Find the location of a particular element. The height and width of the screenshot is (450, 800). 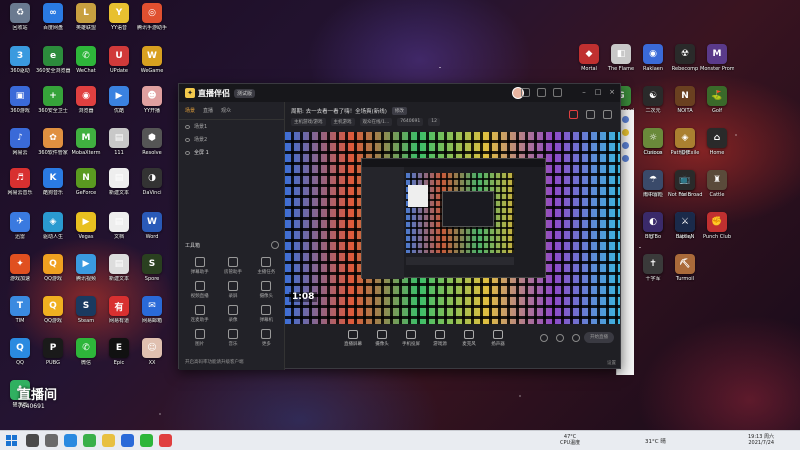

desktop-icon: ∞ 百度网盘 is located at coordinates (53, 17).